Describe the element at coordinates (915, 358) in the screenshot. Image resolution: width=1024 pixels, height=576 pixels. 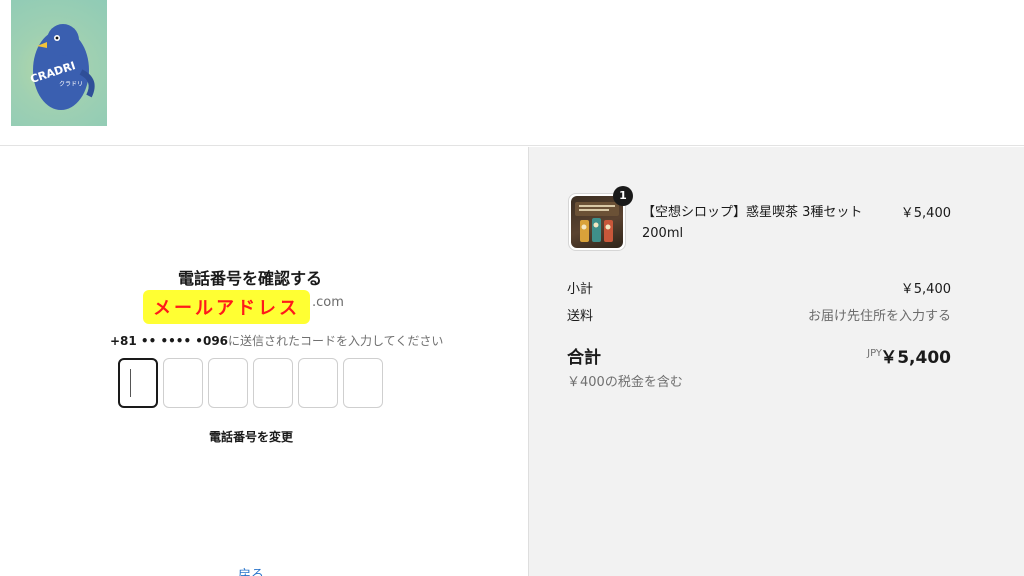
I see `total-value: ￥5,400` at that location.